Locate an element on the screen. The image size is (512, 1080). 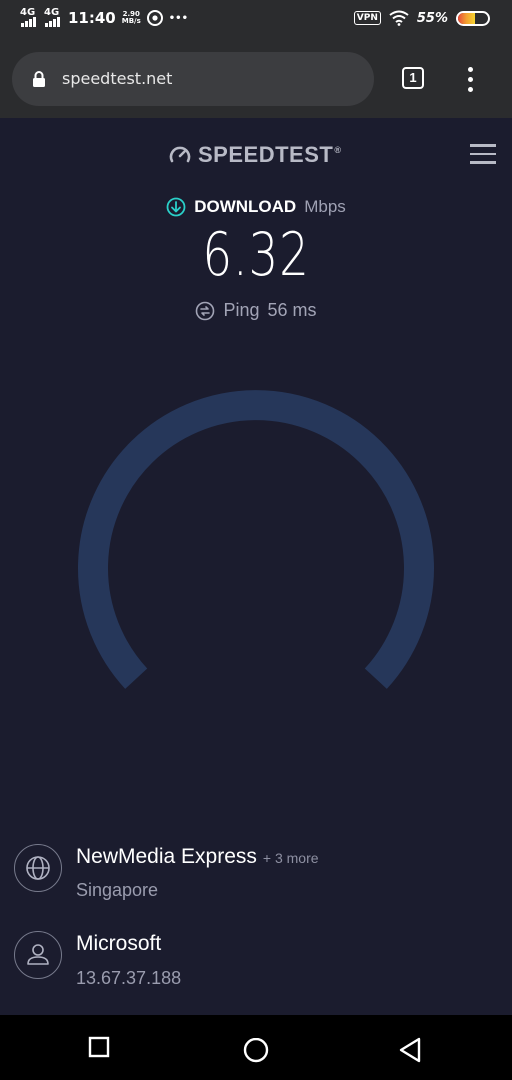
download-arrow-icon is located at coordinates (176, 207).